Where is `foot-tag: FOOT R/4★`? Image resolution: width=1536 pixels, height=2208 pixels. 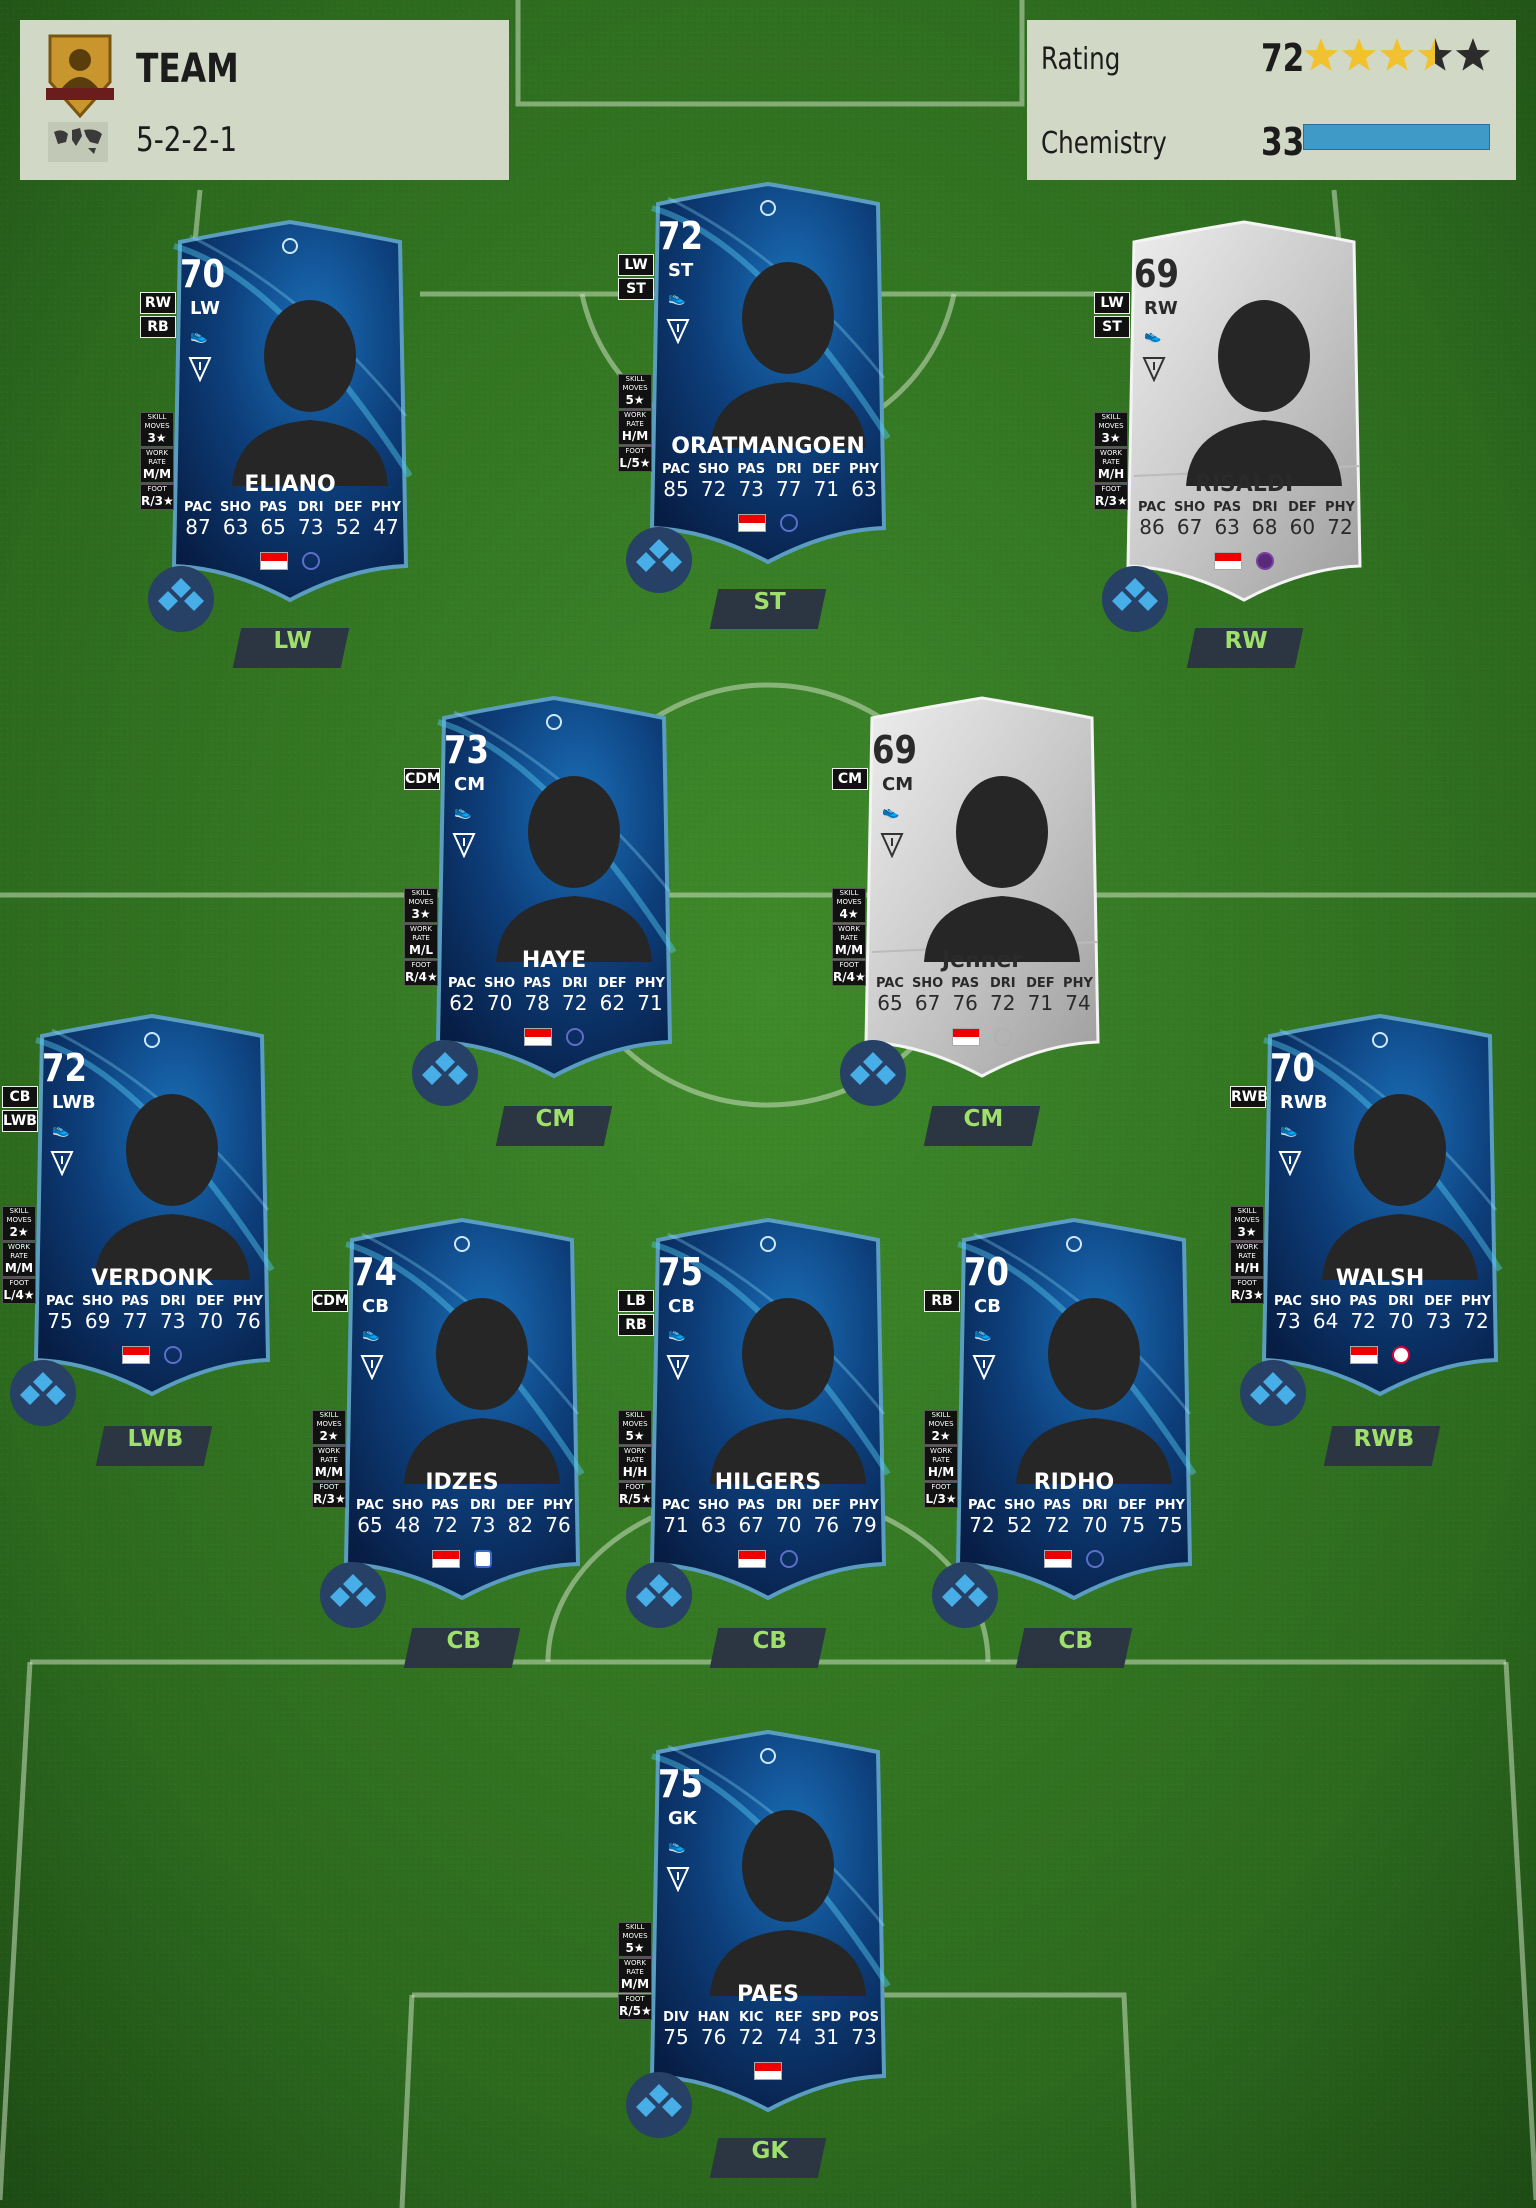
foot-tag: FOOT R/4★ is located at coordinates (849, 973).